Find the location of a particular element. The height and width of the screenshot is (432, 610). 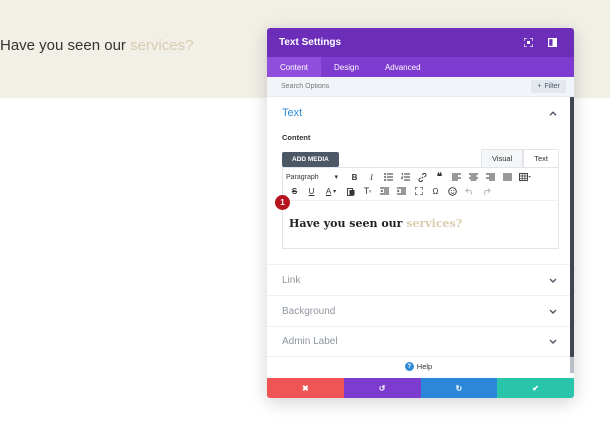

italic-icon: I is located at coordinates (371, 177).